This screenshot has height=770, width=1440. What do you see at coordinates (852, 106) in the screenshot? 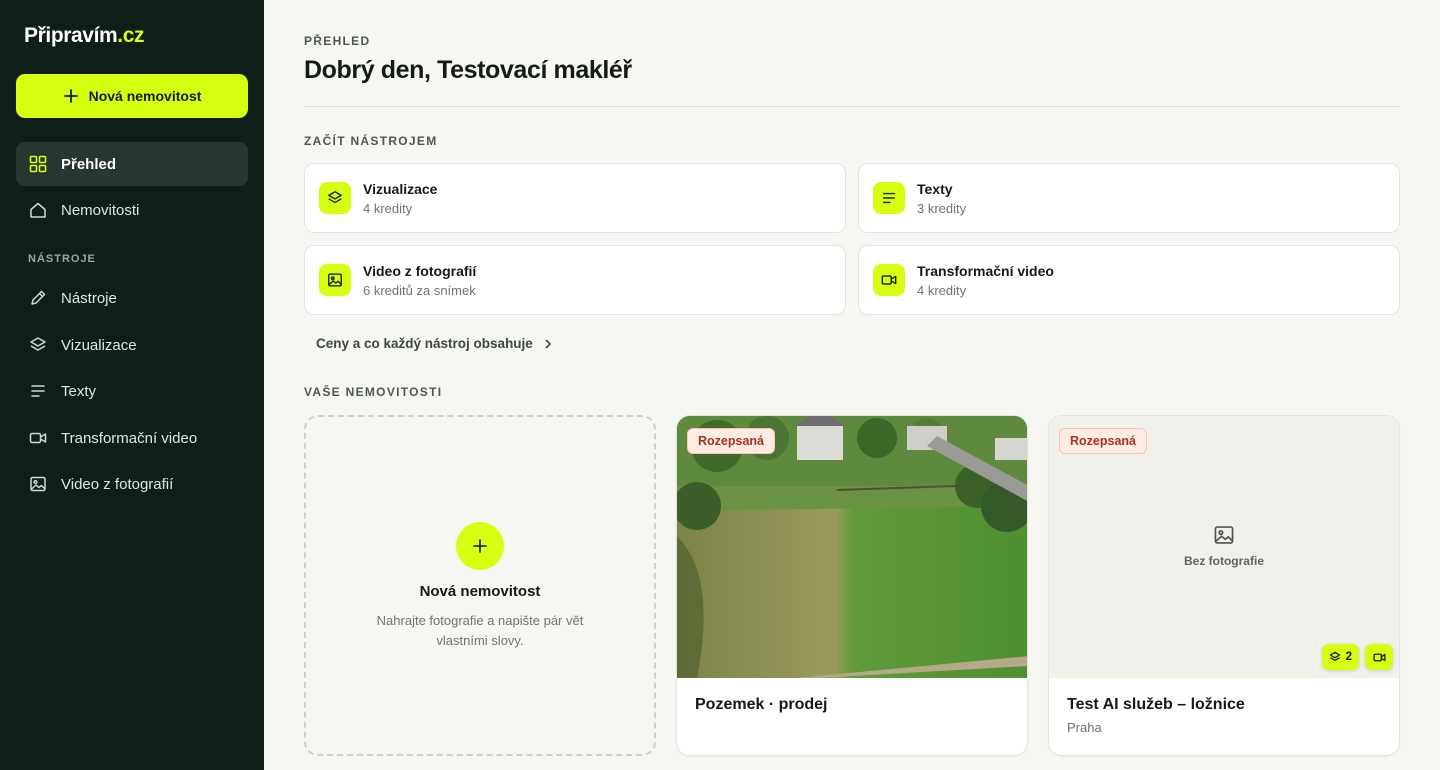
I see `header-divider` at bounding box center [852, 106].